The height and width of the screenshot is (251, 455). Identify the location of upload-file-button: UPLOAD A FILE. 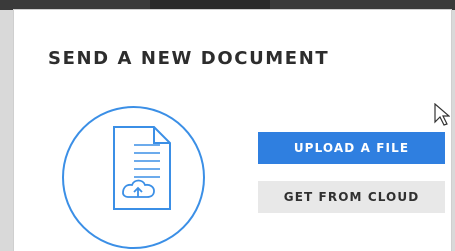
(351, 148).